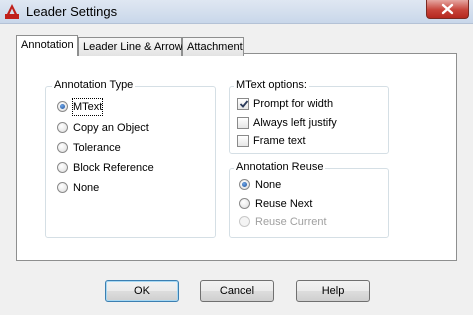  Describe the element at coordinates (309, 141) in the screenshot. I see `checkbox-frame-text: Frame text` at that location.